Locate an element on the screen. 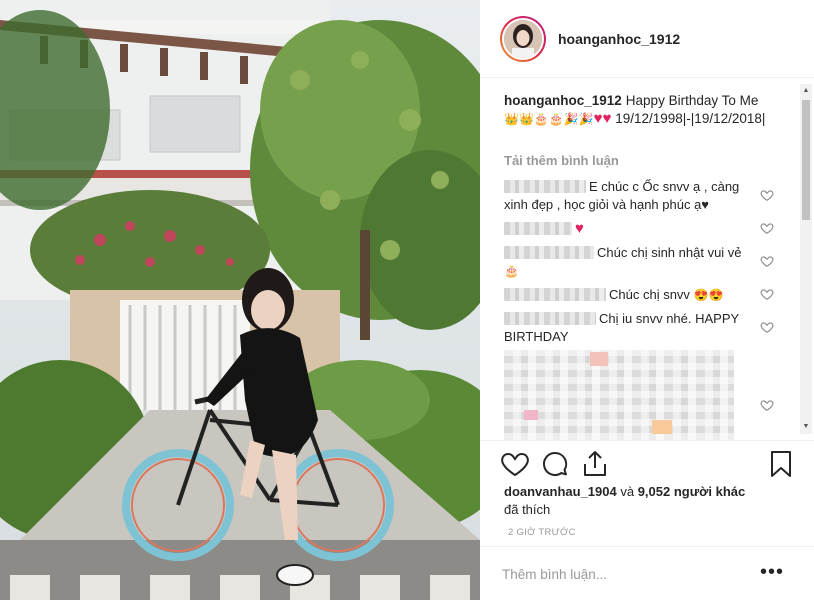 Image resolution: width=814 pixels, height=600 pixels. caption-text: Happy Birthday To Me is located at coordinates (692, 100).